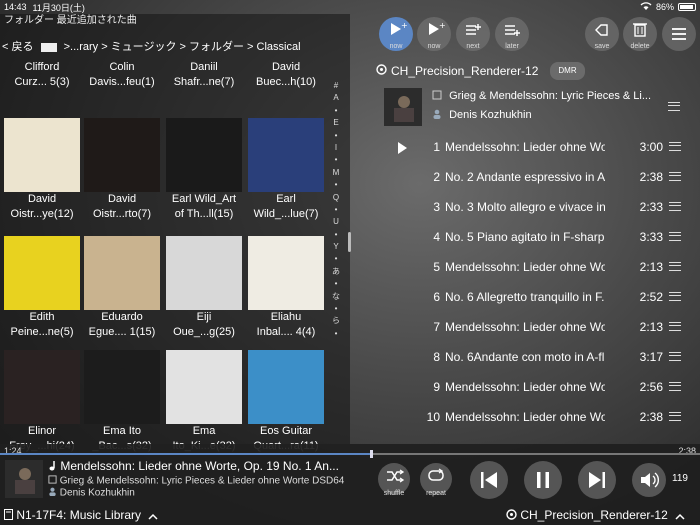 The width and height of the screenshot is (700, 525). I want to click on volume-button, so click(649, 480).